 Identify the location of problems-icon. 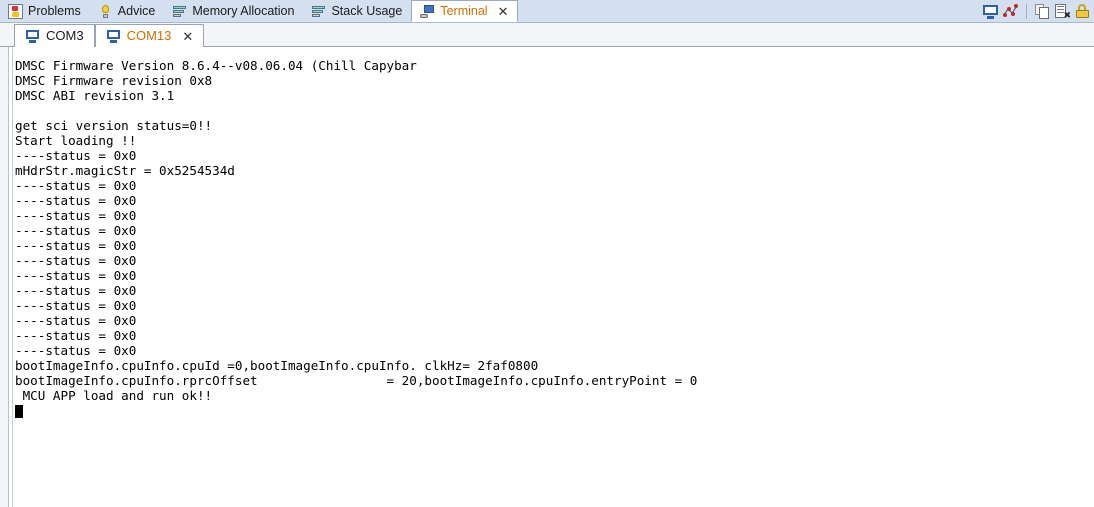
(15, 11).